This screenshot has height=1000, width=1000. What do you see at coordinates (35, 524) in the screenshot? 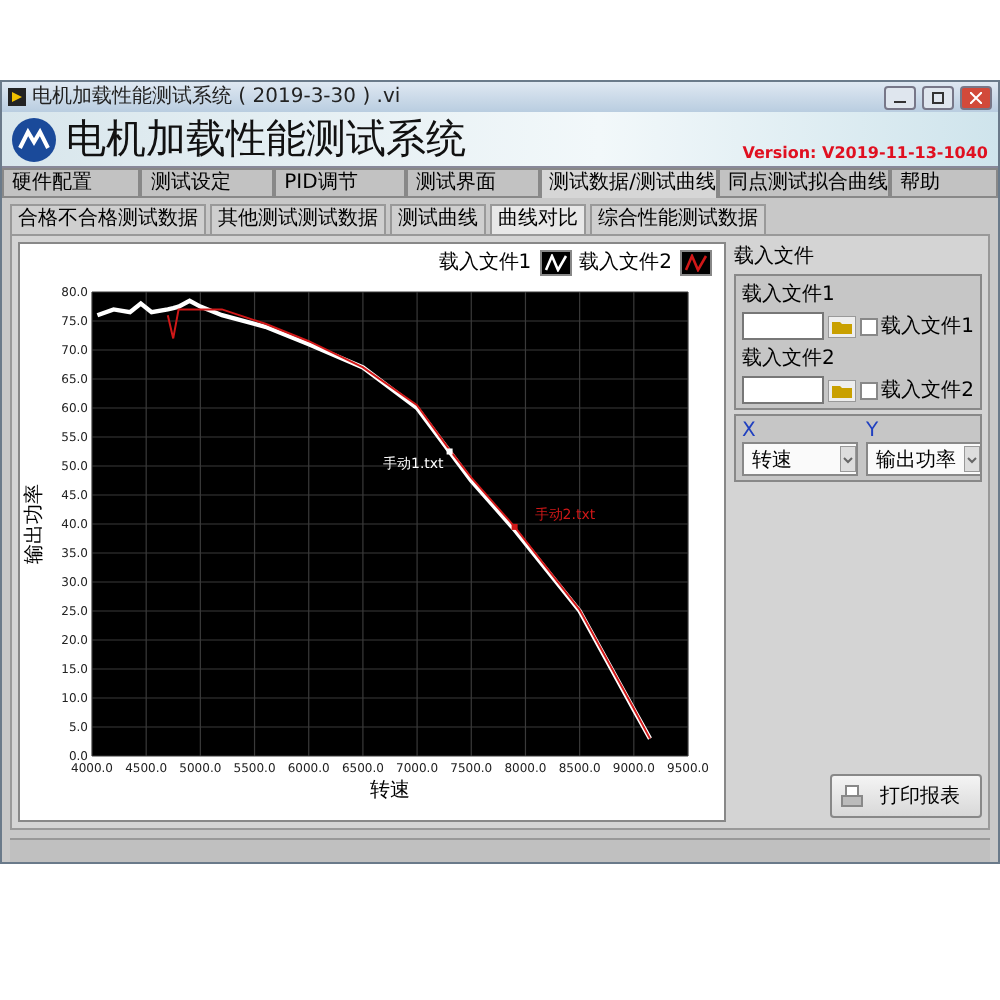
I see `axis-label: 输出功率` at bounding box center [35, 524].